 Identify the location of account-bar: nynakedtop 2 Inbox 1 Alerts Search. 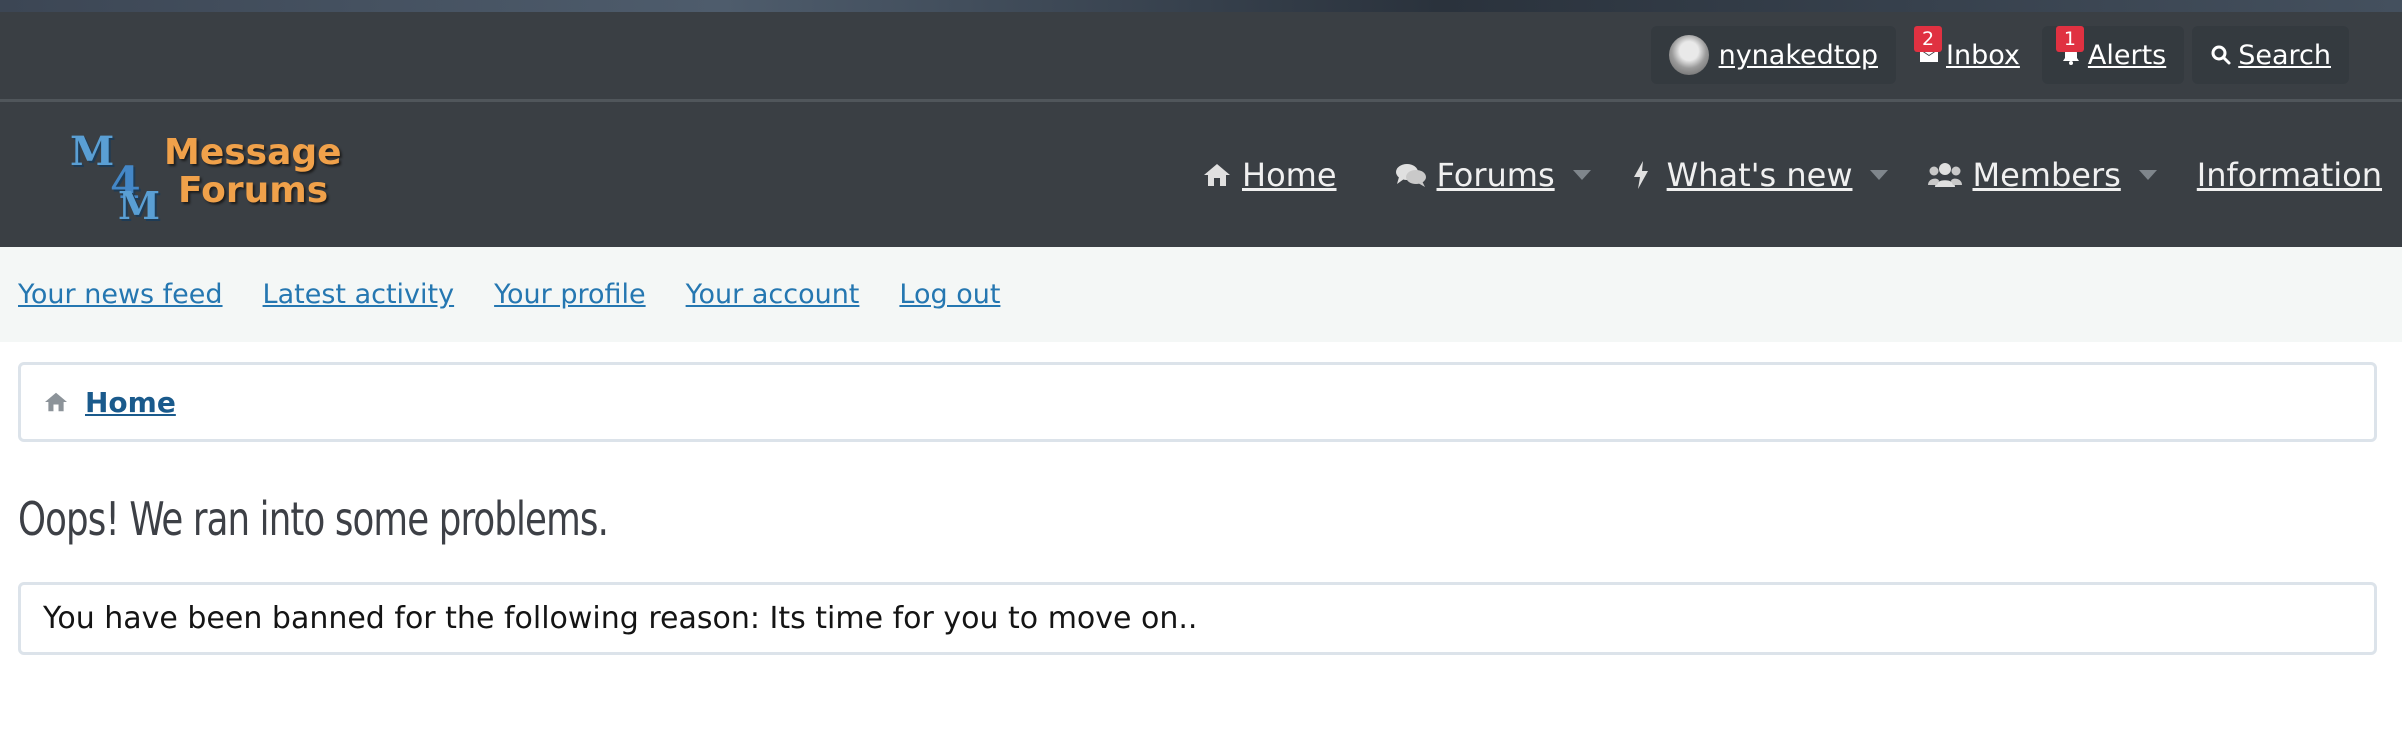
(1201, 51).